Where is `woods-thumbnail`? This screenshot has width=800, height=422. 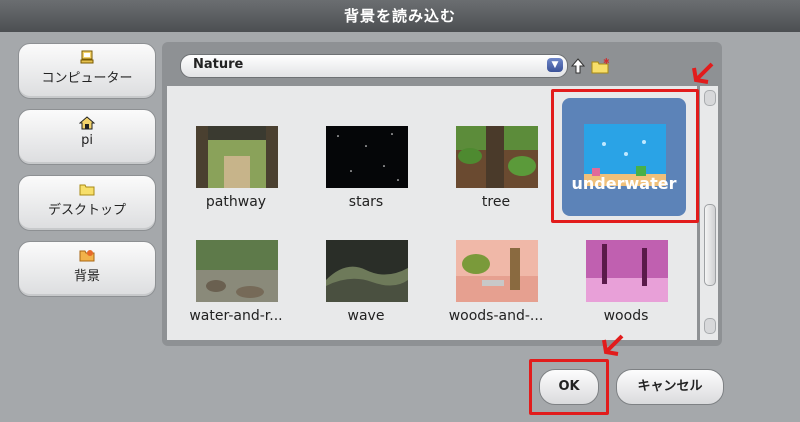
woods-thumbnail is located at coordinates (627, 271).